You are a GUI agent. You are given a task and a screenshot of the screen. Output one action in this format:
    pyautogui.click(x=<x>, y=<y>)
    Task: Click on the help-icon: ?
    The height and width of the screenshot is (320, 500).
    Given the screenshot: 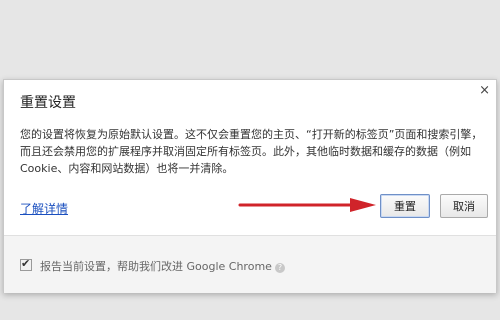 What is the action you would take?
    pyautogui.click(x=279, y=268)
    